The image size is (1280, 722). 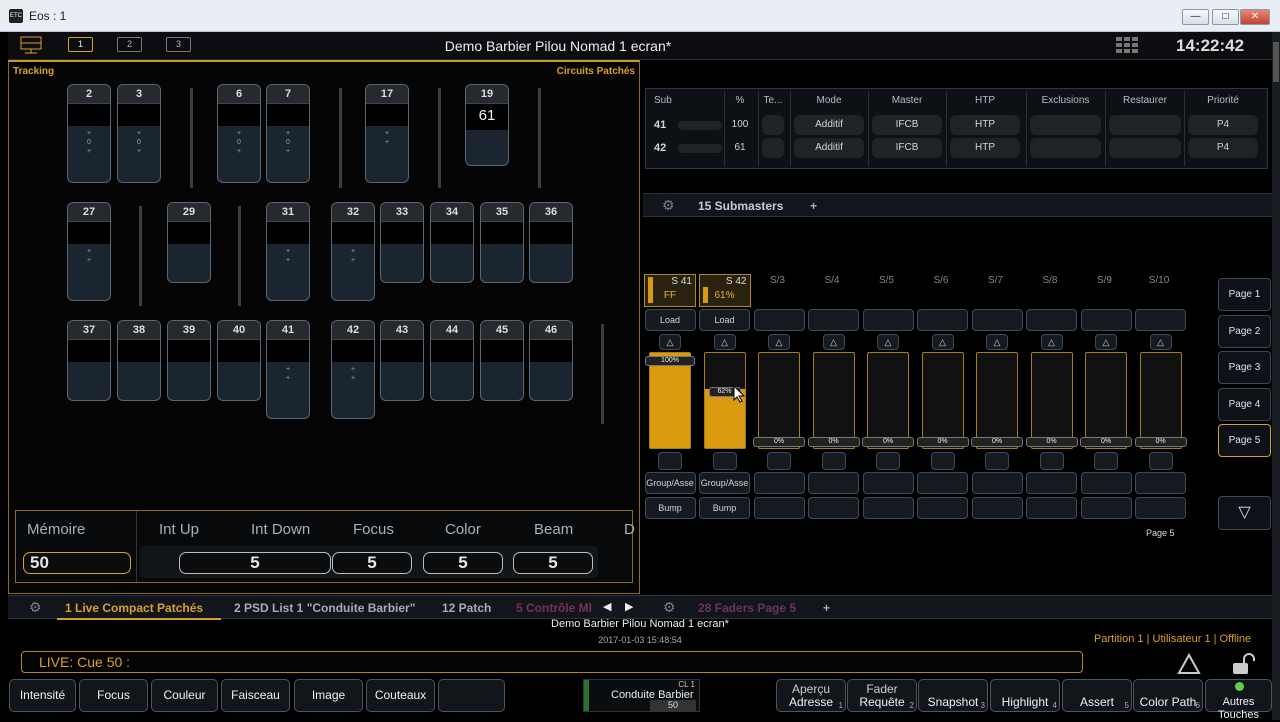 I want to click on beam-value: 5, so click(x=553, y=563).